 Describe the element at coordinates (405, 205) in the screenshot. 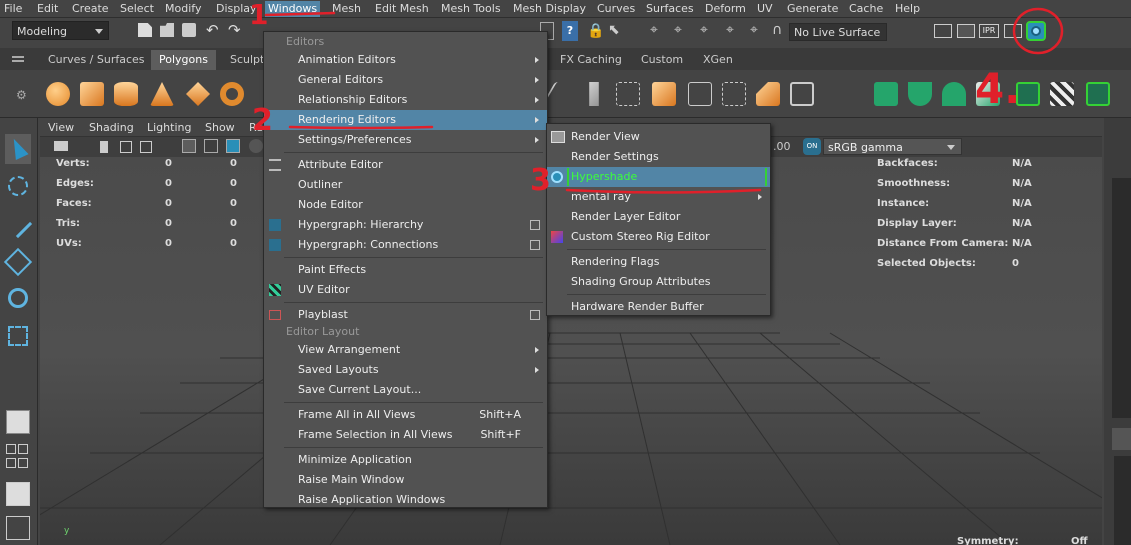

I see `menu-item-node-editor: Node Editor` at that location.